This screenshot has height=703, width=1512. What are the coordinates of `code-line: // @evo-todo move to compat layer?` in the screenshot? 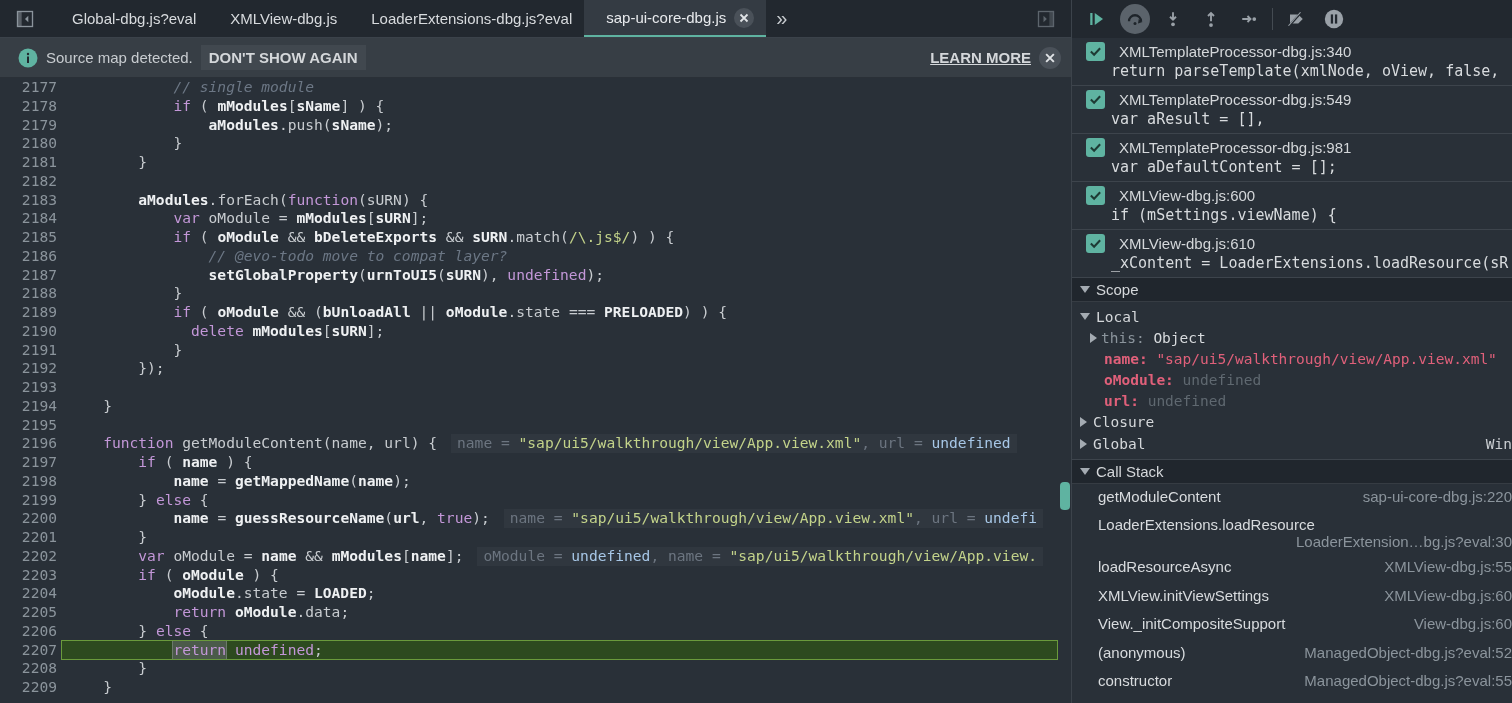 It's located at (358, 256).